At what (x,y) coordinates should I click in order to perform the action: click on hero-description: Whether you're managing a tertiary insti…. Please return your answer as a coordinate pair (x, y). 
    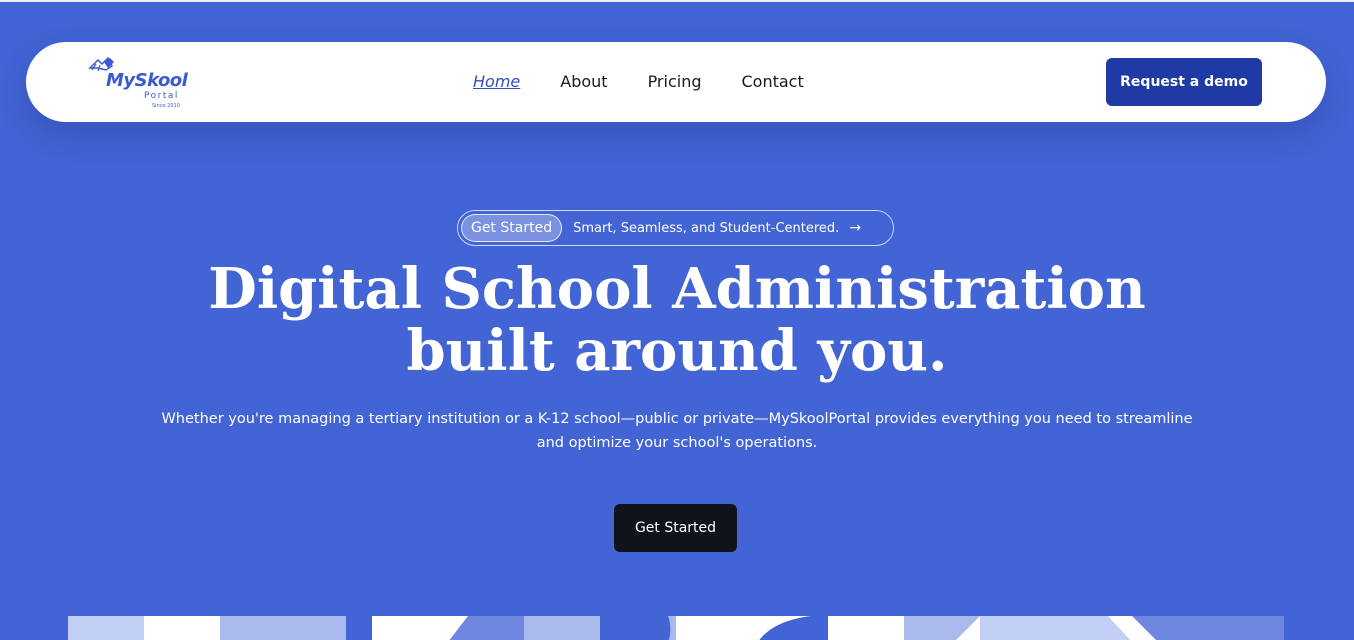
    Looking at the image, I should click on (677, 431).